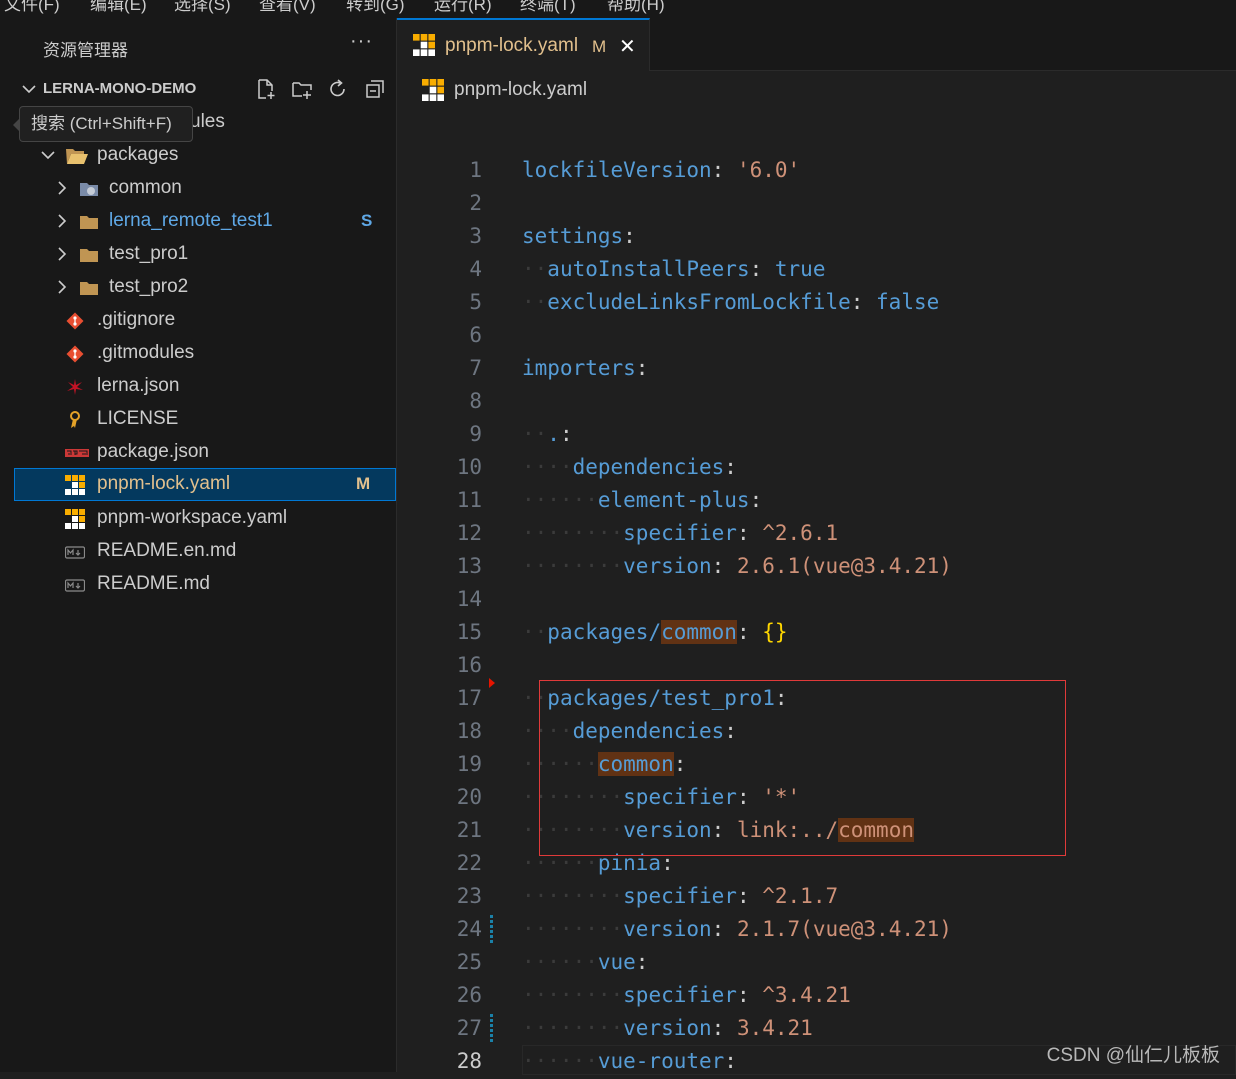 This screenshot has width=1236, height=1079. Describe the element at coordinates (463, 7) in the screenshot. I see `menu-run: 运行(R)` at that location.